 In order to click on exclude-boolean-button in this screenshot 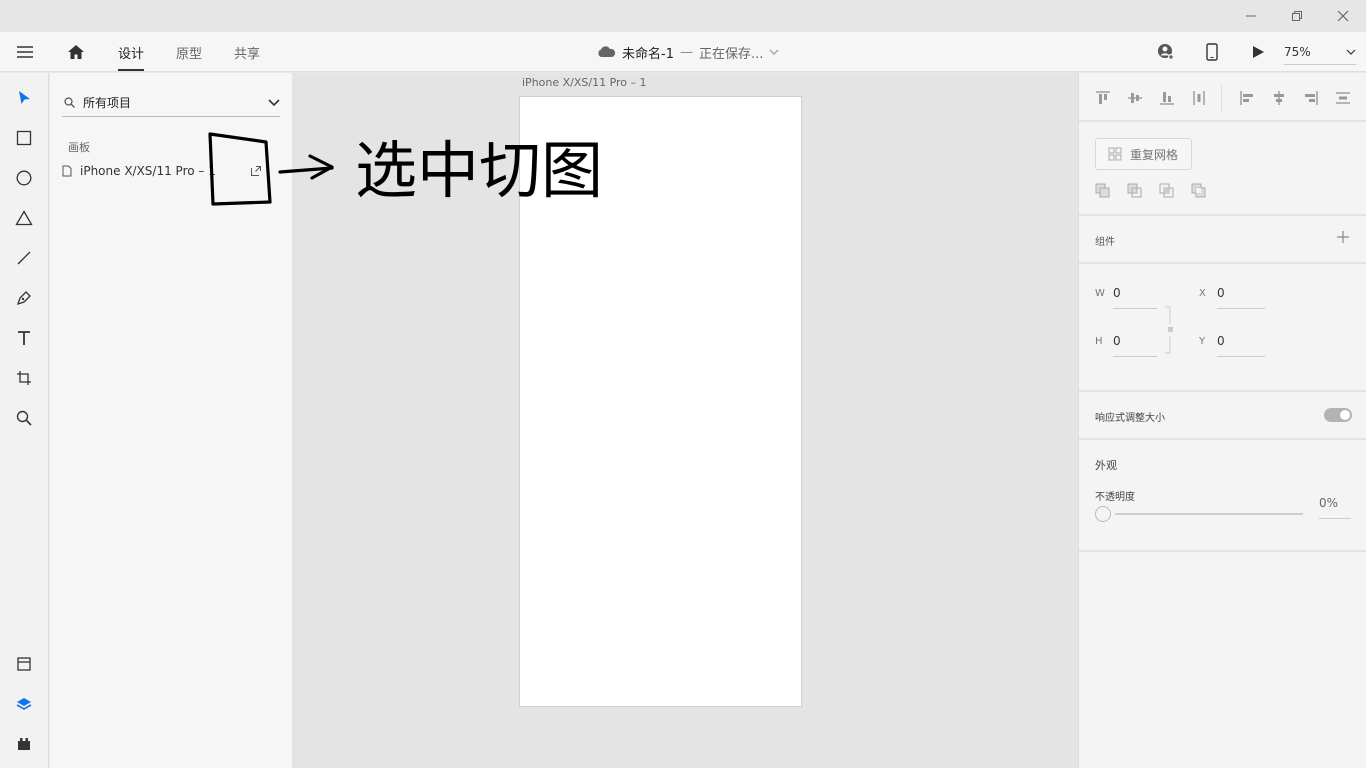, I will do `click(1199, 191)`.